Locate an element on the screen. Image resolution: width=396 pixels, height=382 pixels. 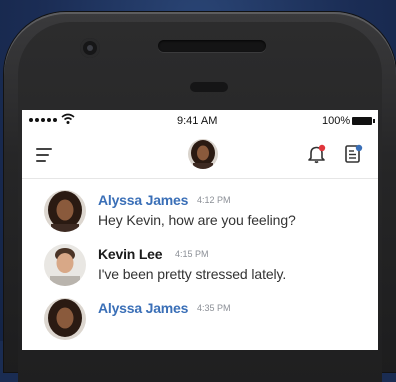
message-time: 4:12 PM is located at coordinates (214, 200).